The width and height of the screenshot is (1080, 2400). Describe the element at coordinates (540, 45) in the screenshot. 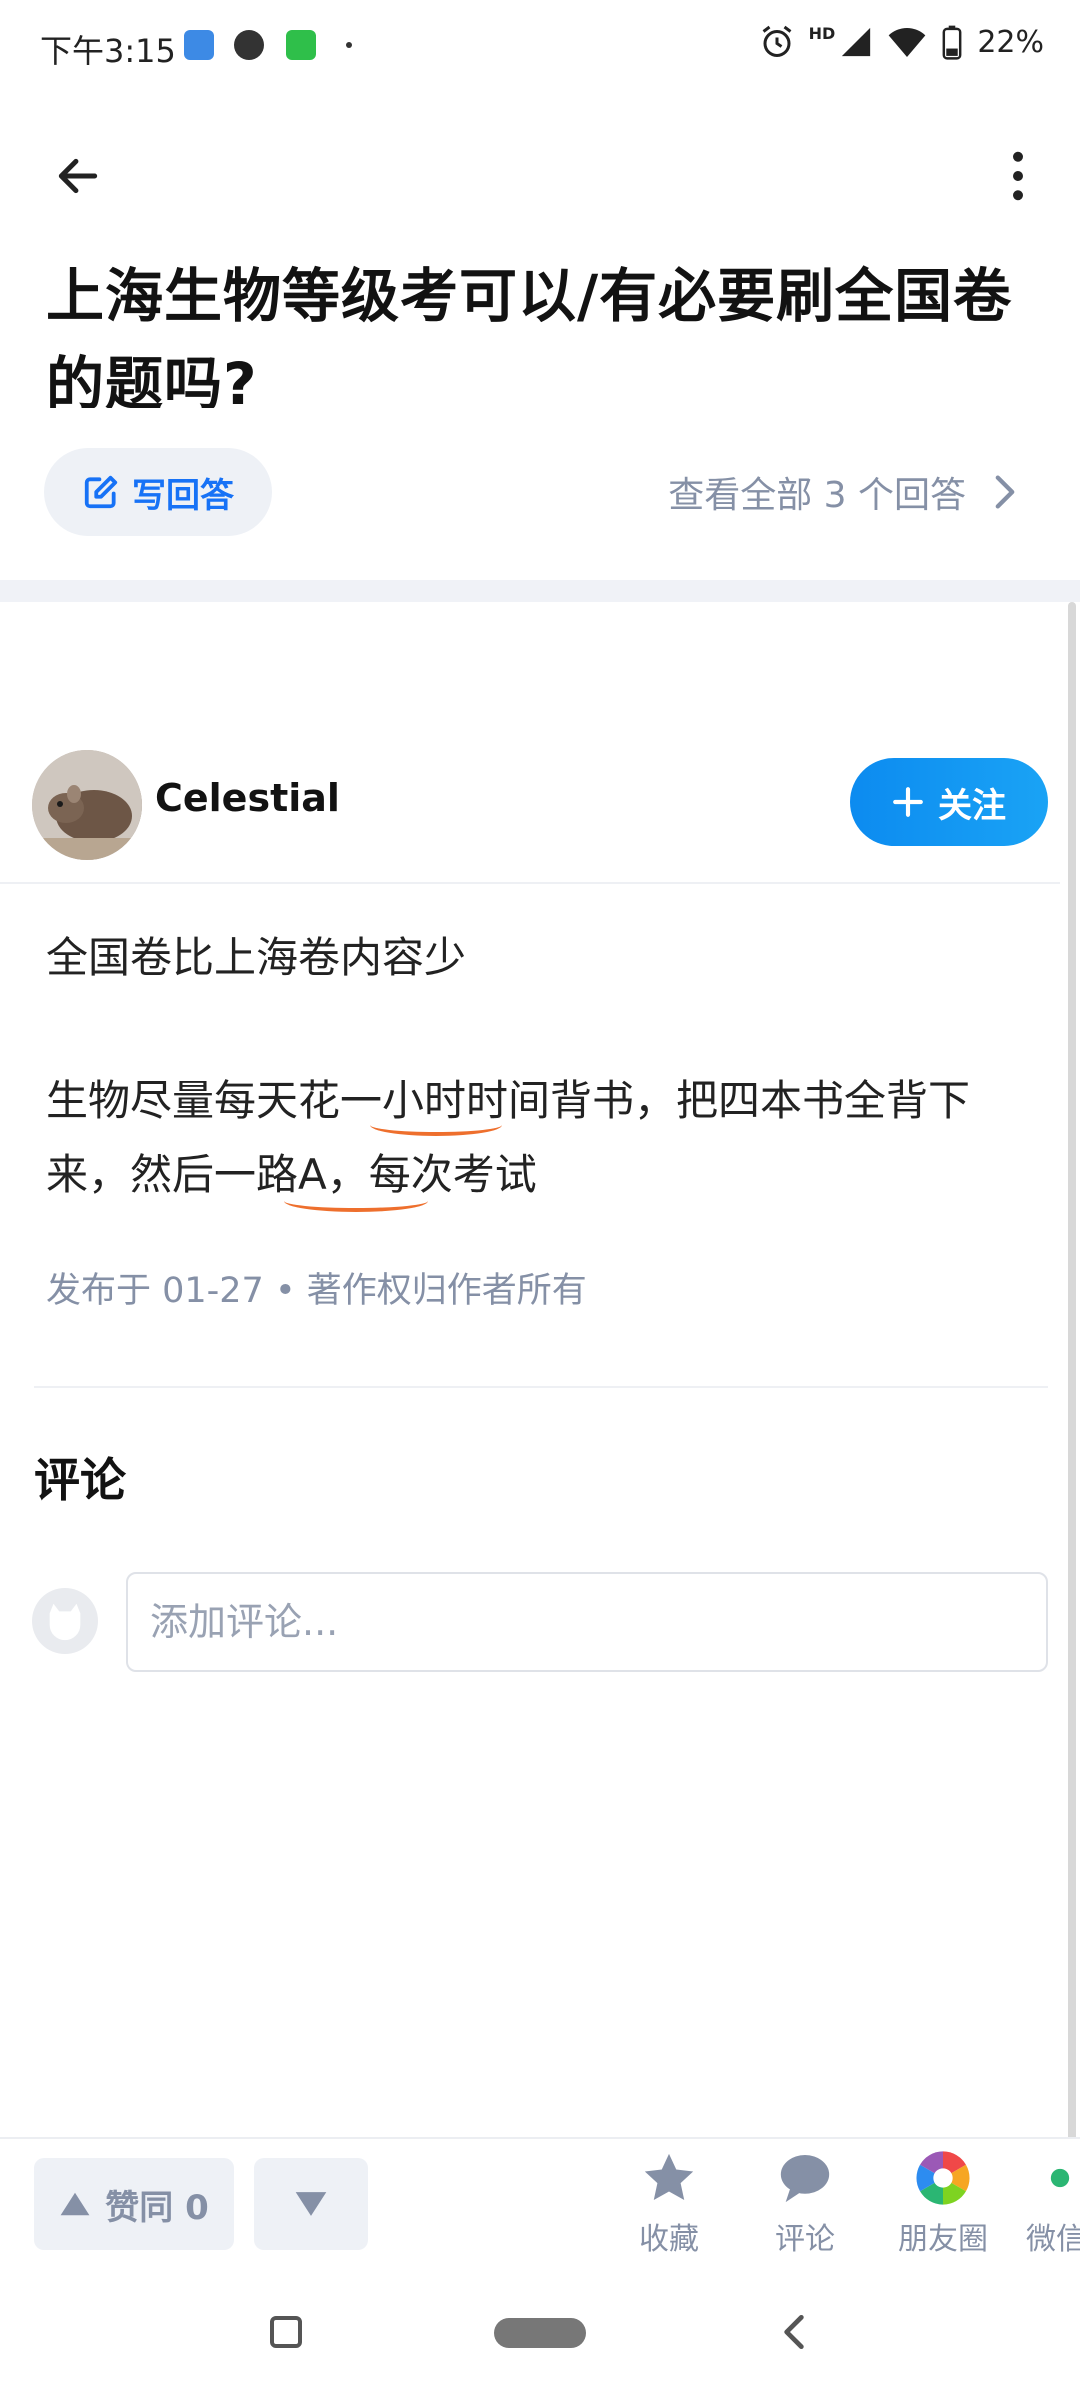

I see `status-bar: 下午3:15 HD 22%` at that location.